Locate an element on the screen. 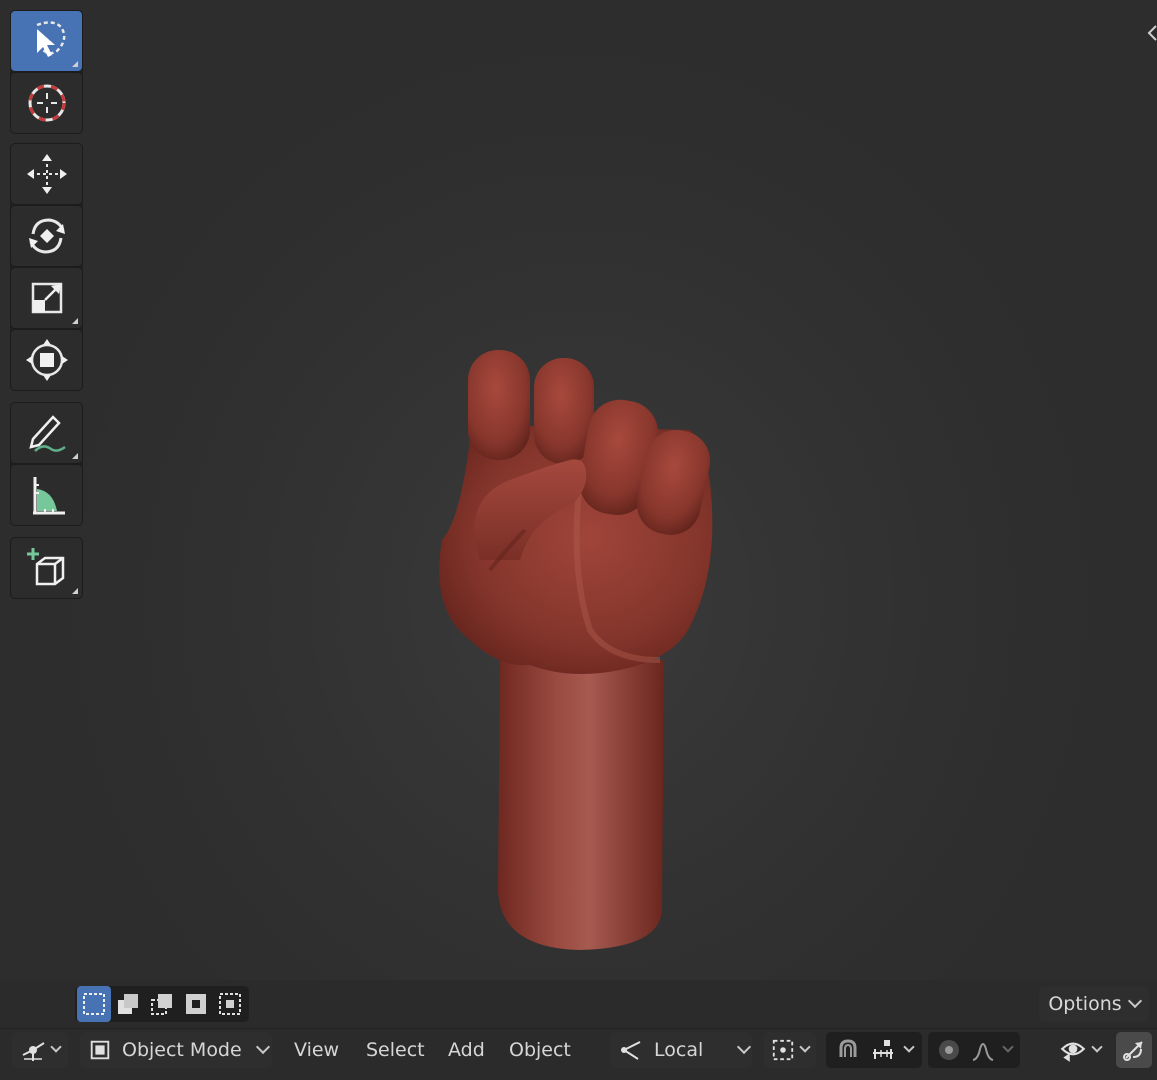  menu-object-label: Object is located at coordinates (540, 1050).